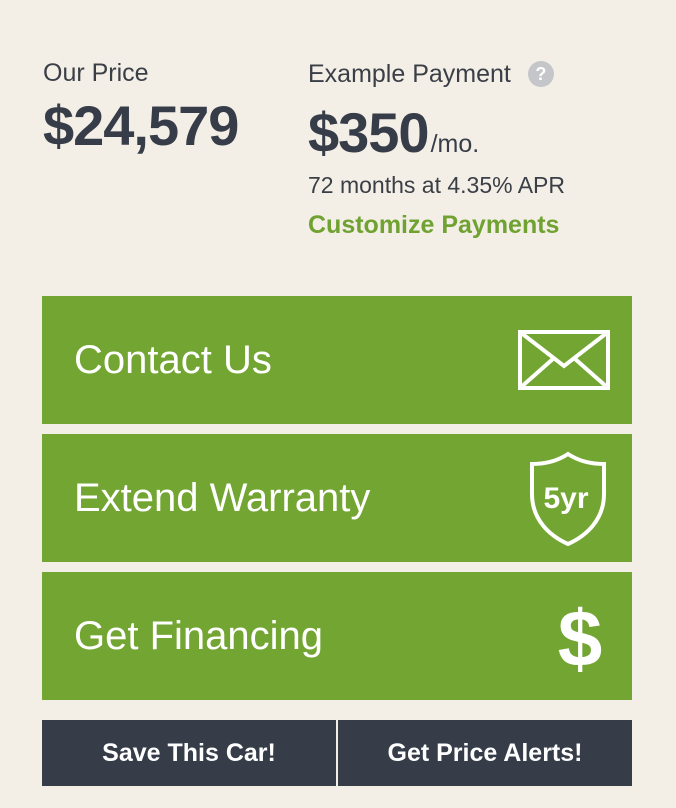 This screenshot has width=676, height=808. I want to click on payment-terms: 72 months at 4.35% APR, so click(436, 185).